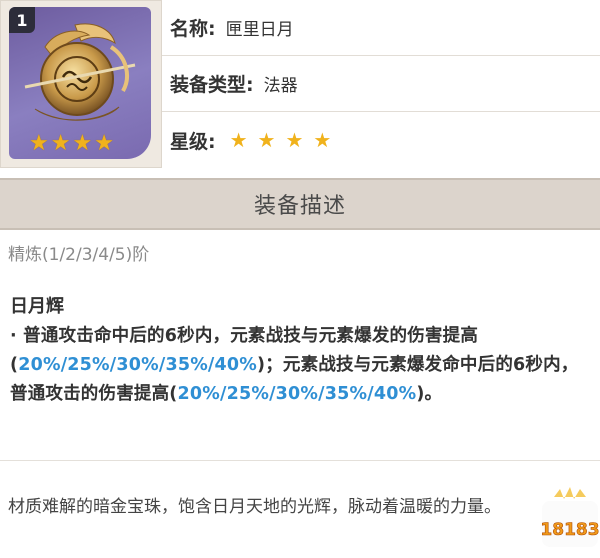  What do you see at coordinates (381, 84) in the screenshot?
I see `type-row: 装备类型: 法器` at bounding box center [381, 84].